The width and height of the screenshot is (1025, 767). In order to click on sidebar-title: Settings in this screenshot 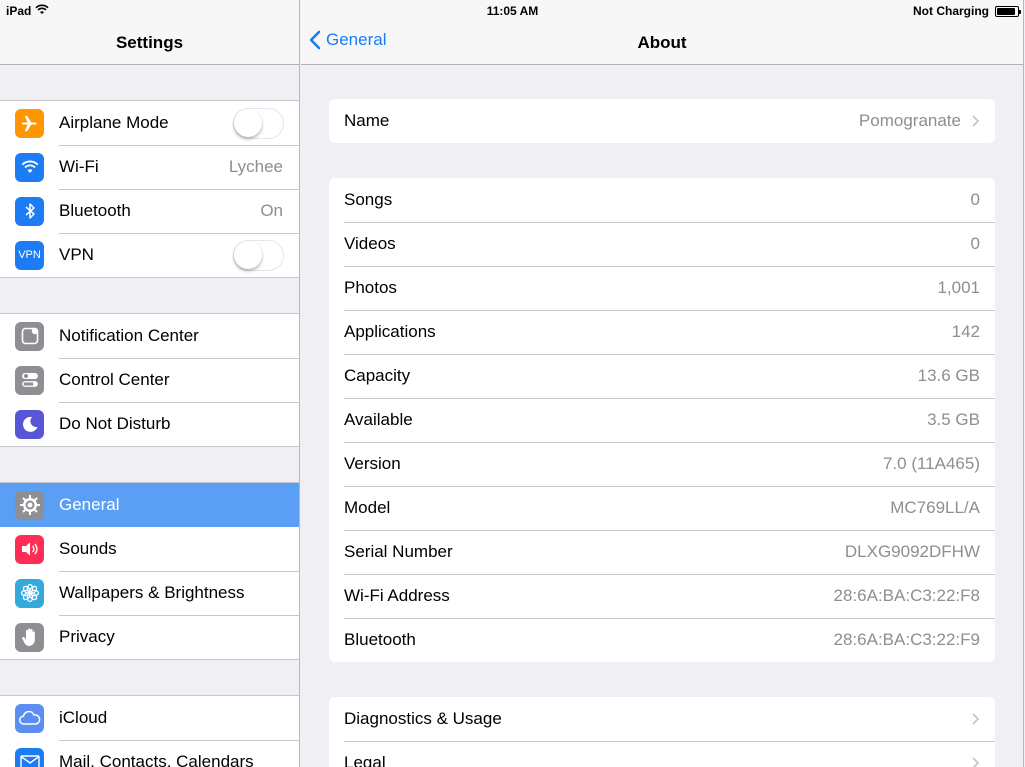, I will do `click(149, 42)`.